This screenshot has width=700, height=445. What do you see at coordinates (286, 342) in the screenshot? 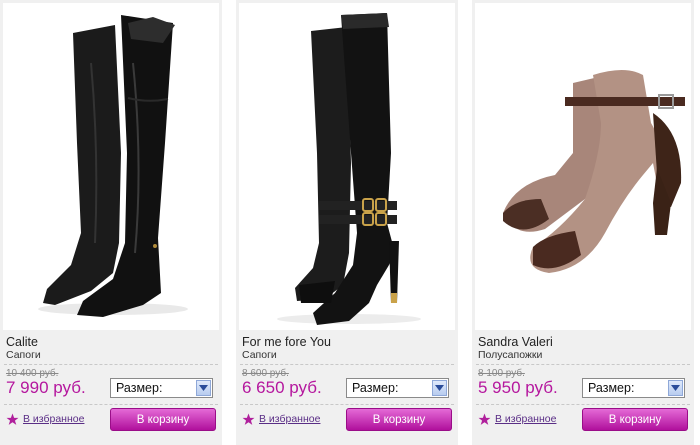
I see `product-brand: For me fore You` at bounding box center [286, 342].